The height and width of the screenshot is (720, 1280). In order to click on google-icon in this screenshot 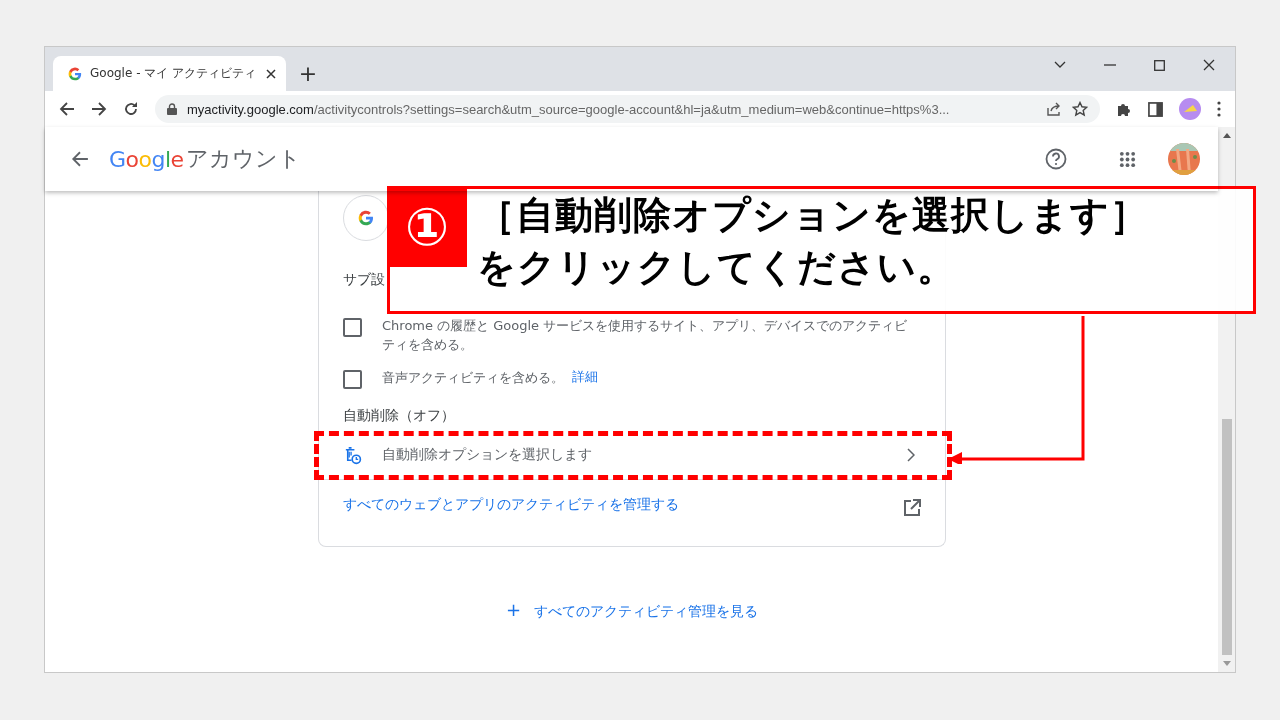, I will do `click(75, 73)`.